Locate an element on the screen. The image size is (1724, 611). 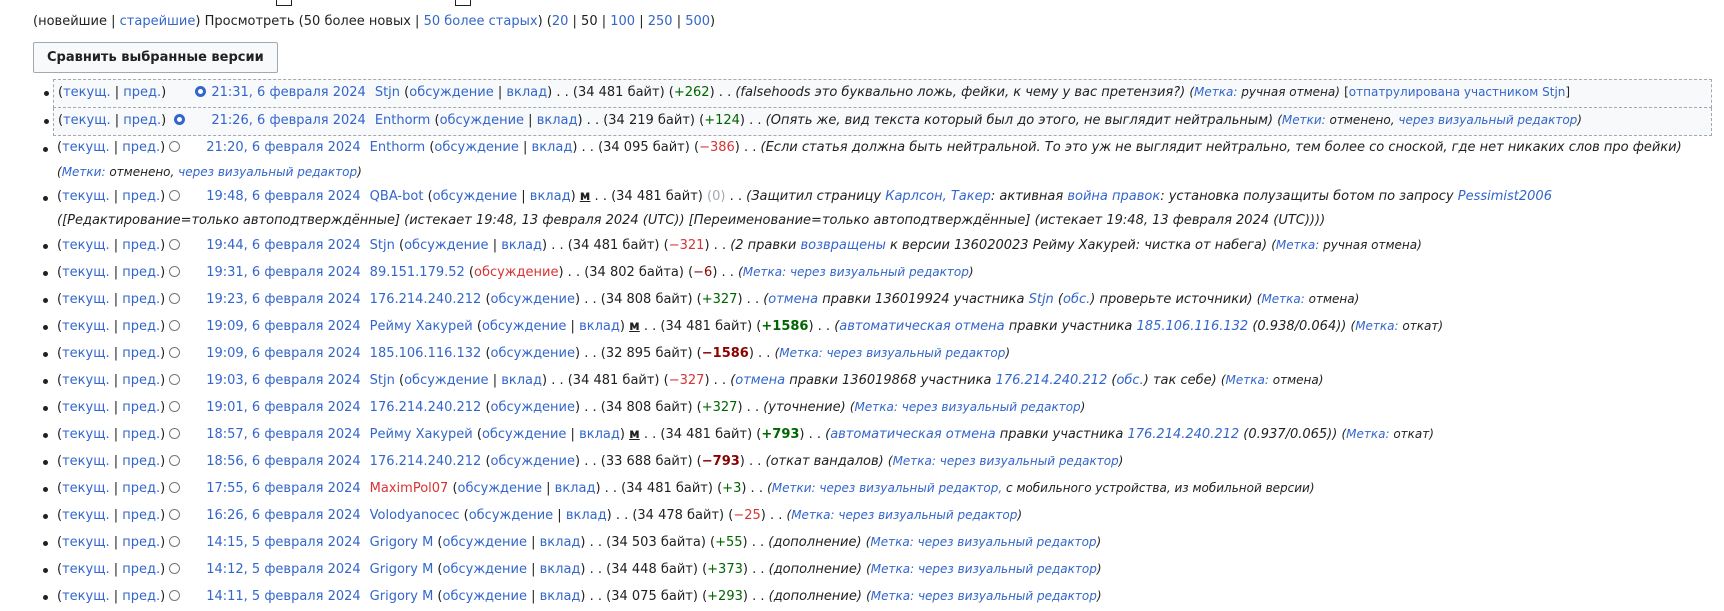
revision-date-link: 18:57, 6 февраля 2024 is located at coordinates (283, 434).